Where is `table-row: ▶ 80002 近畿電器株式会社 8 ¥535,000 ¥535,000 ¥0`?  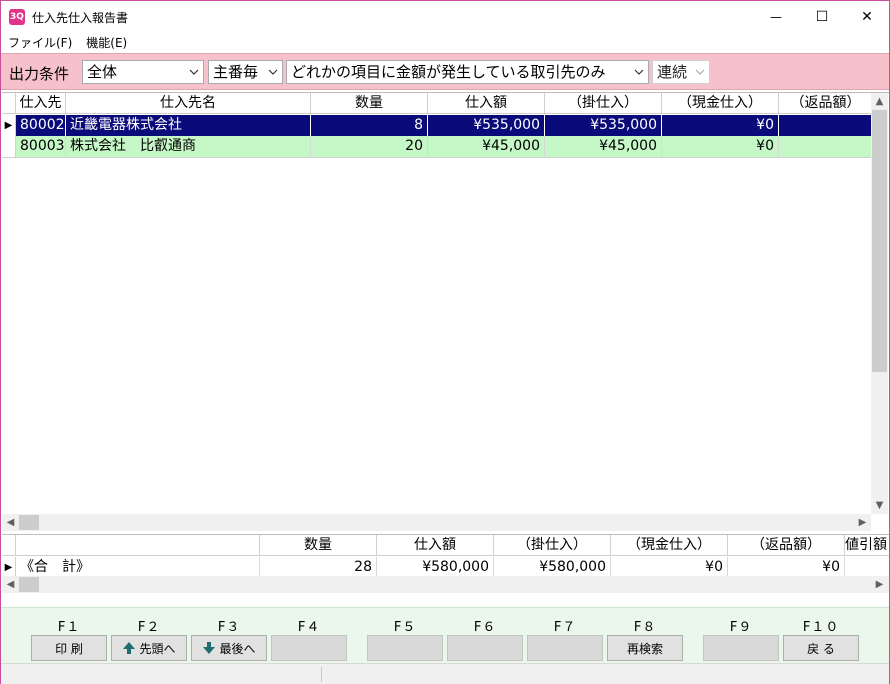 table-row: ▶ 80002 近畿電器株式会社 8 ¥535,000 ¥535,000 ¥0 is located at coordinates (437, 125).